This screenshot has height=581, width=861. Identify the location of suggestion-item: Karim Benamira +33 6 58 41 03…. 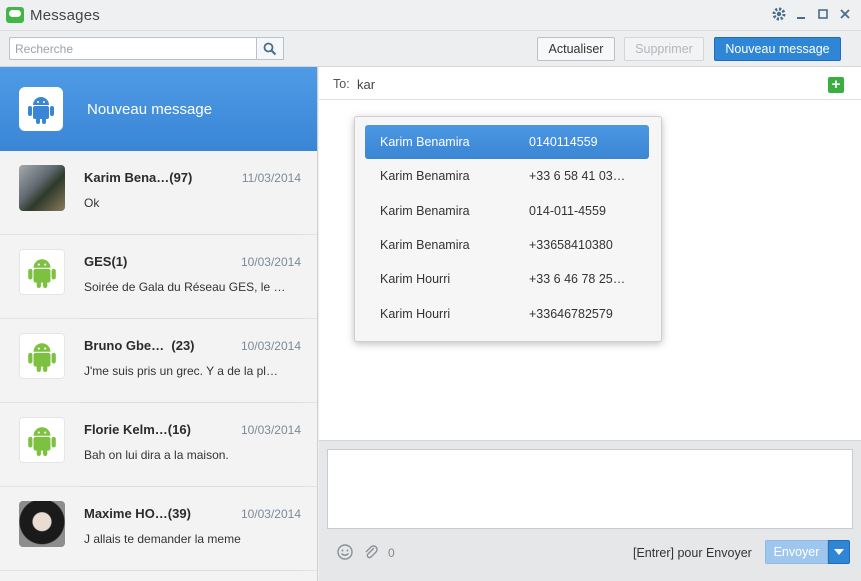
(507, 176).